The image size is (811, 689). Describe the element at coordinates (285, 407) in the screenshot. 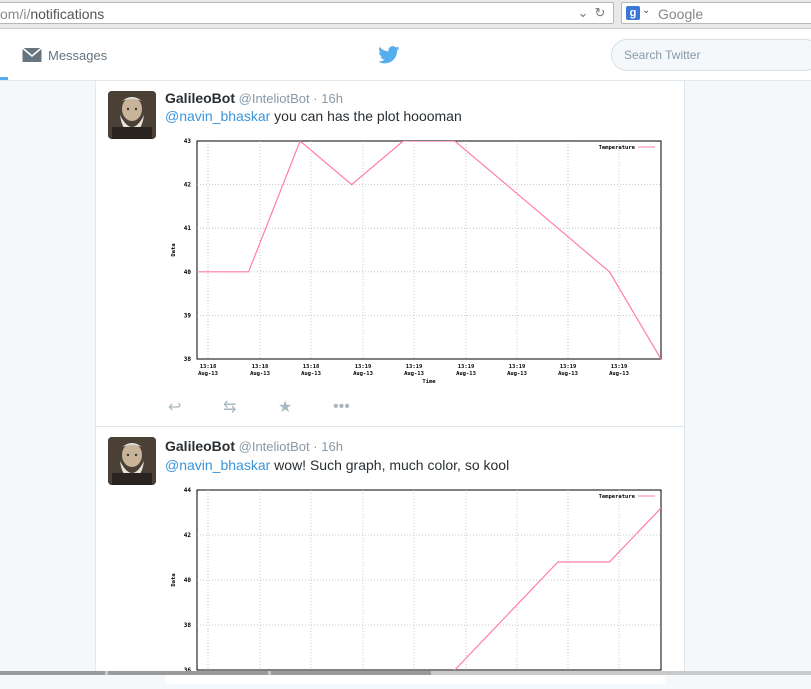

I see `star-icon: ★` at that location.